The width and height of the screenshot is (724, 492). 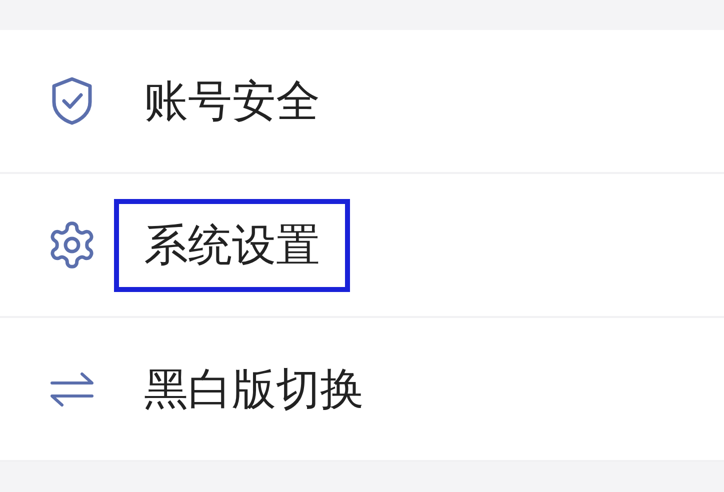 I want to click on menu-label: 系统设置, so click(x=232, y=245).